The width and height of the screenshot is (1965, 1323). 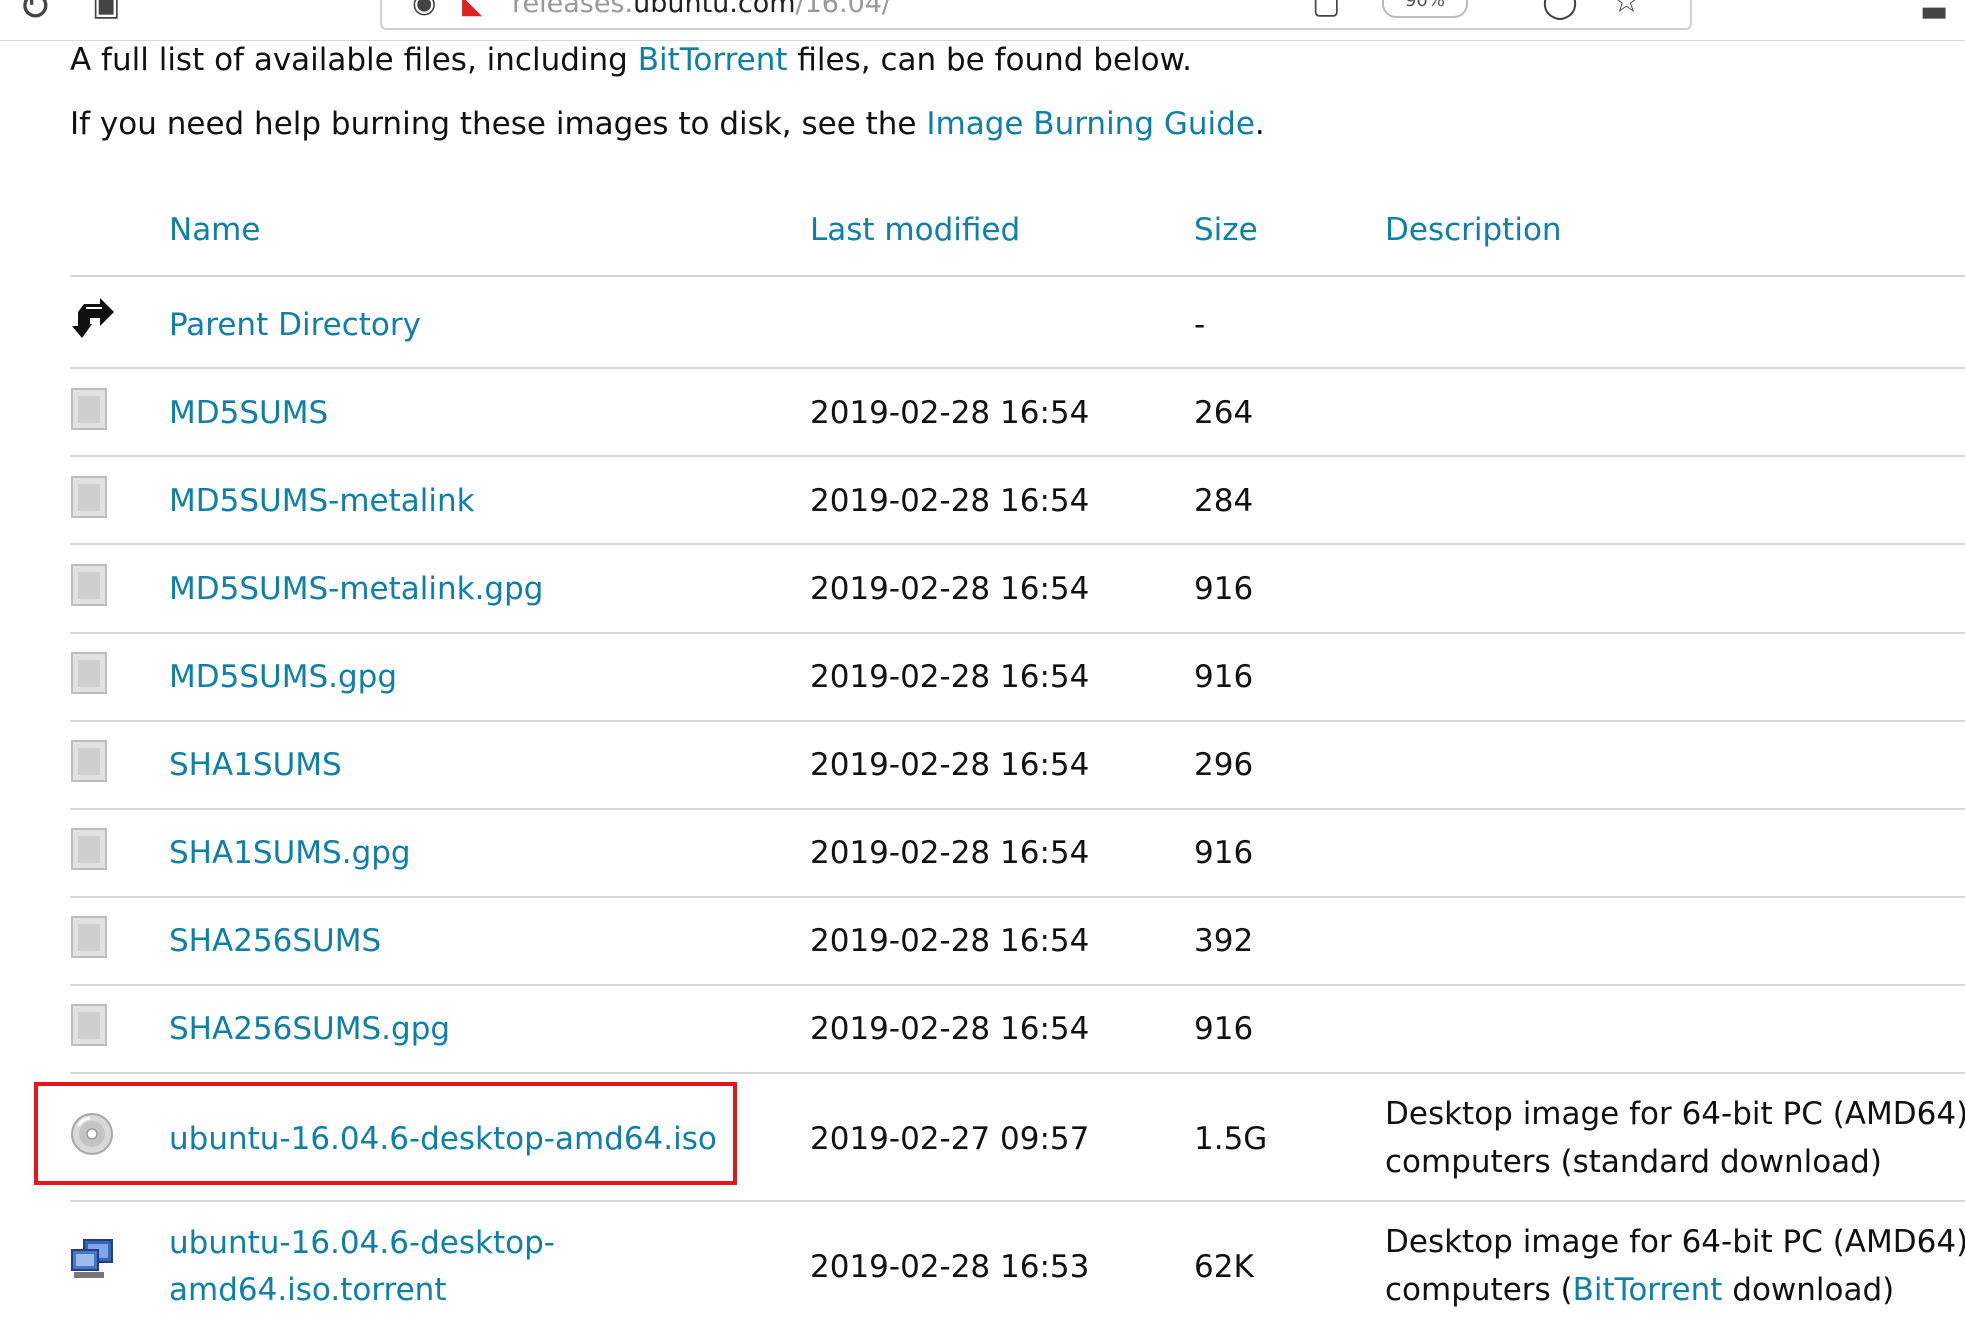 I want to click on intro-text-part: ., so click(x=1259, y=124).